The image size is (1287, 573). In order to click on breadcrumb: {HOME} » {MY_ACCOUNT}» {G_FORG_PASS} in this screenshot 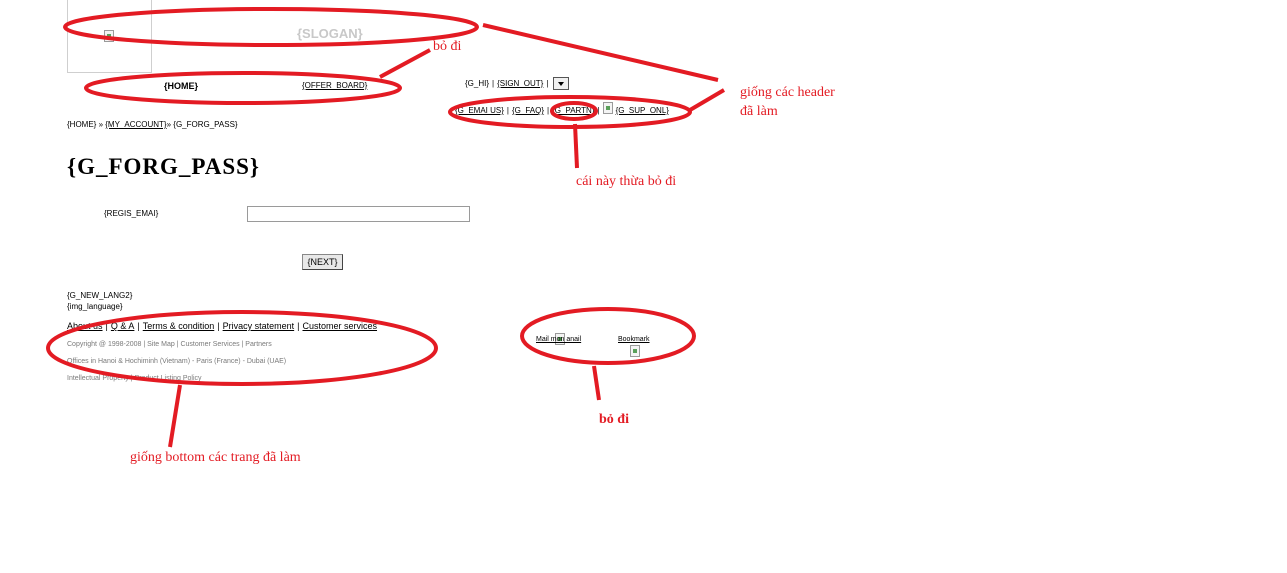, I will do `click(152, 124)`.